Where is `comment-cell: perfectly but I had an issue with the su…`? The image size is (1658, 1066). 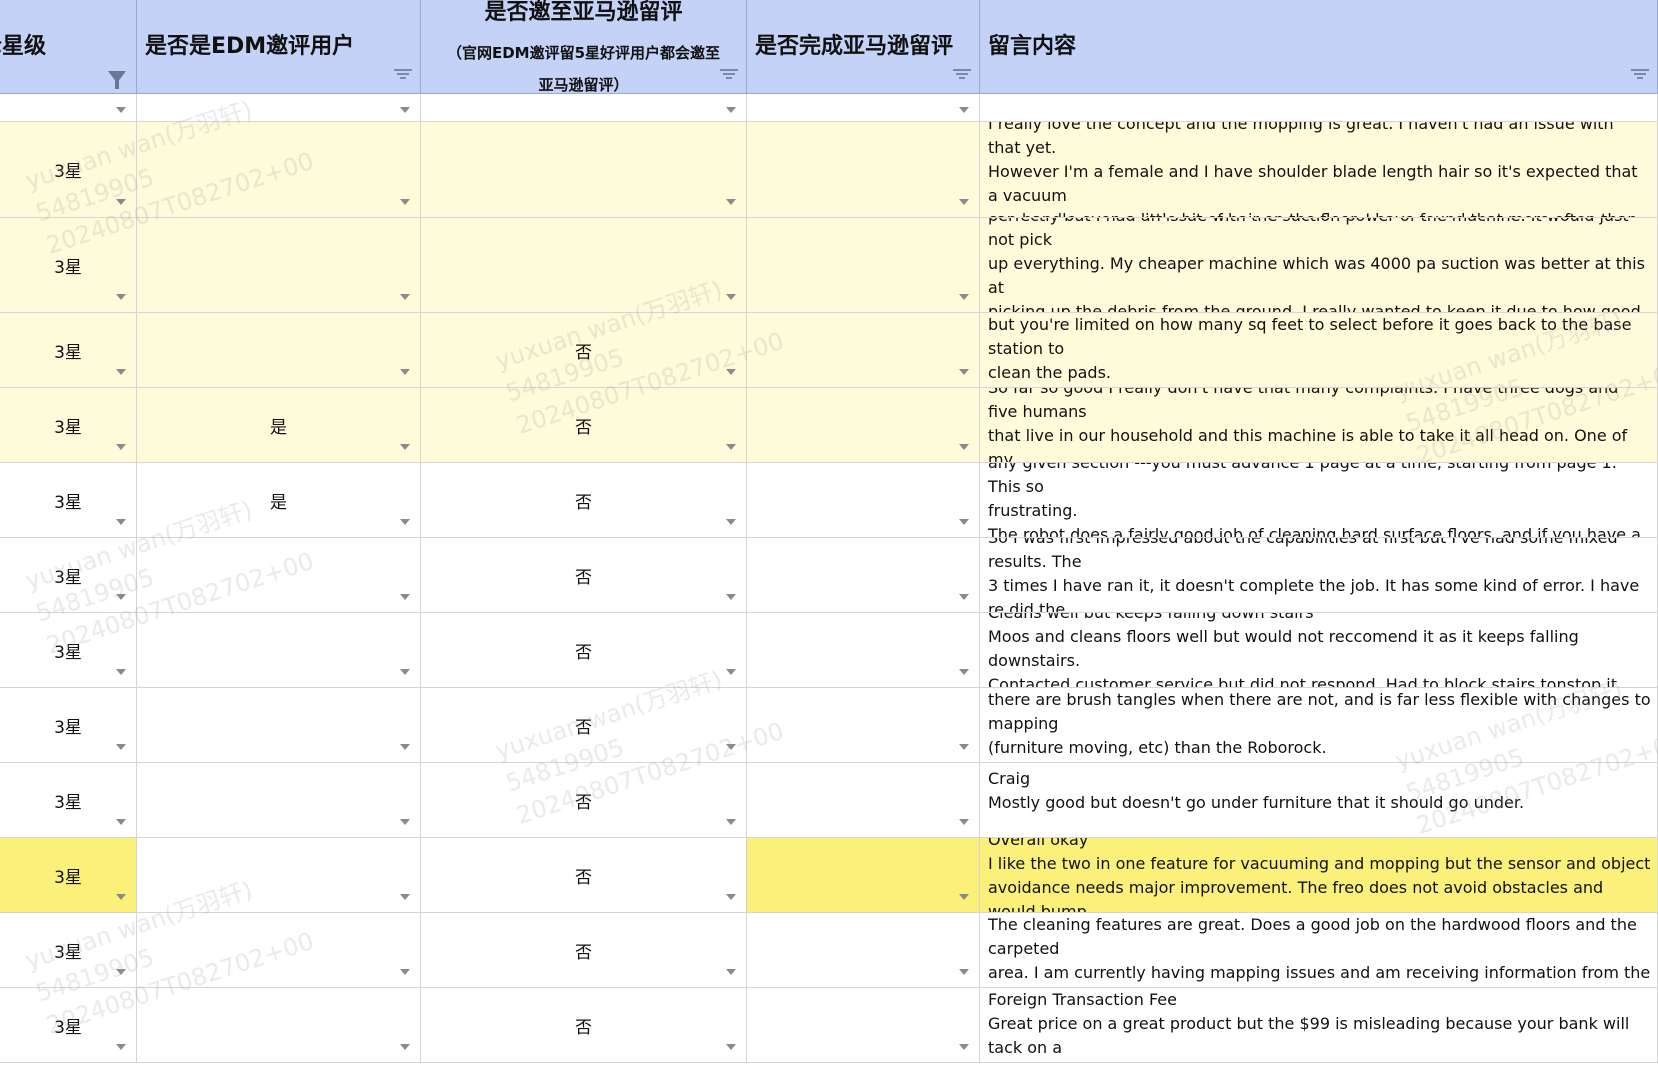
comment-cell: perfectly but I had an issue with the su… is located at coordinates (1319, 265).